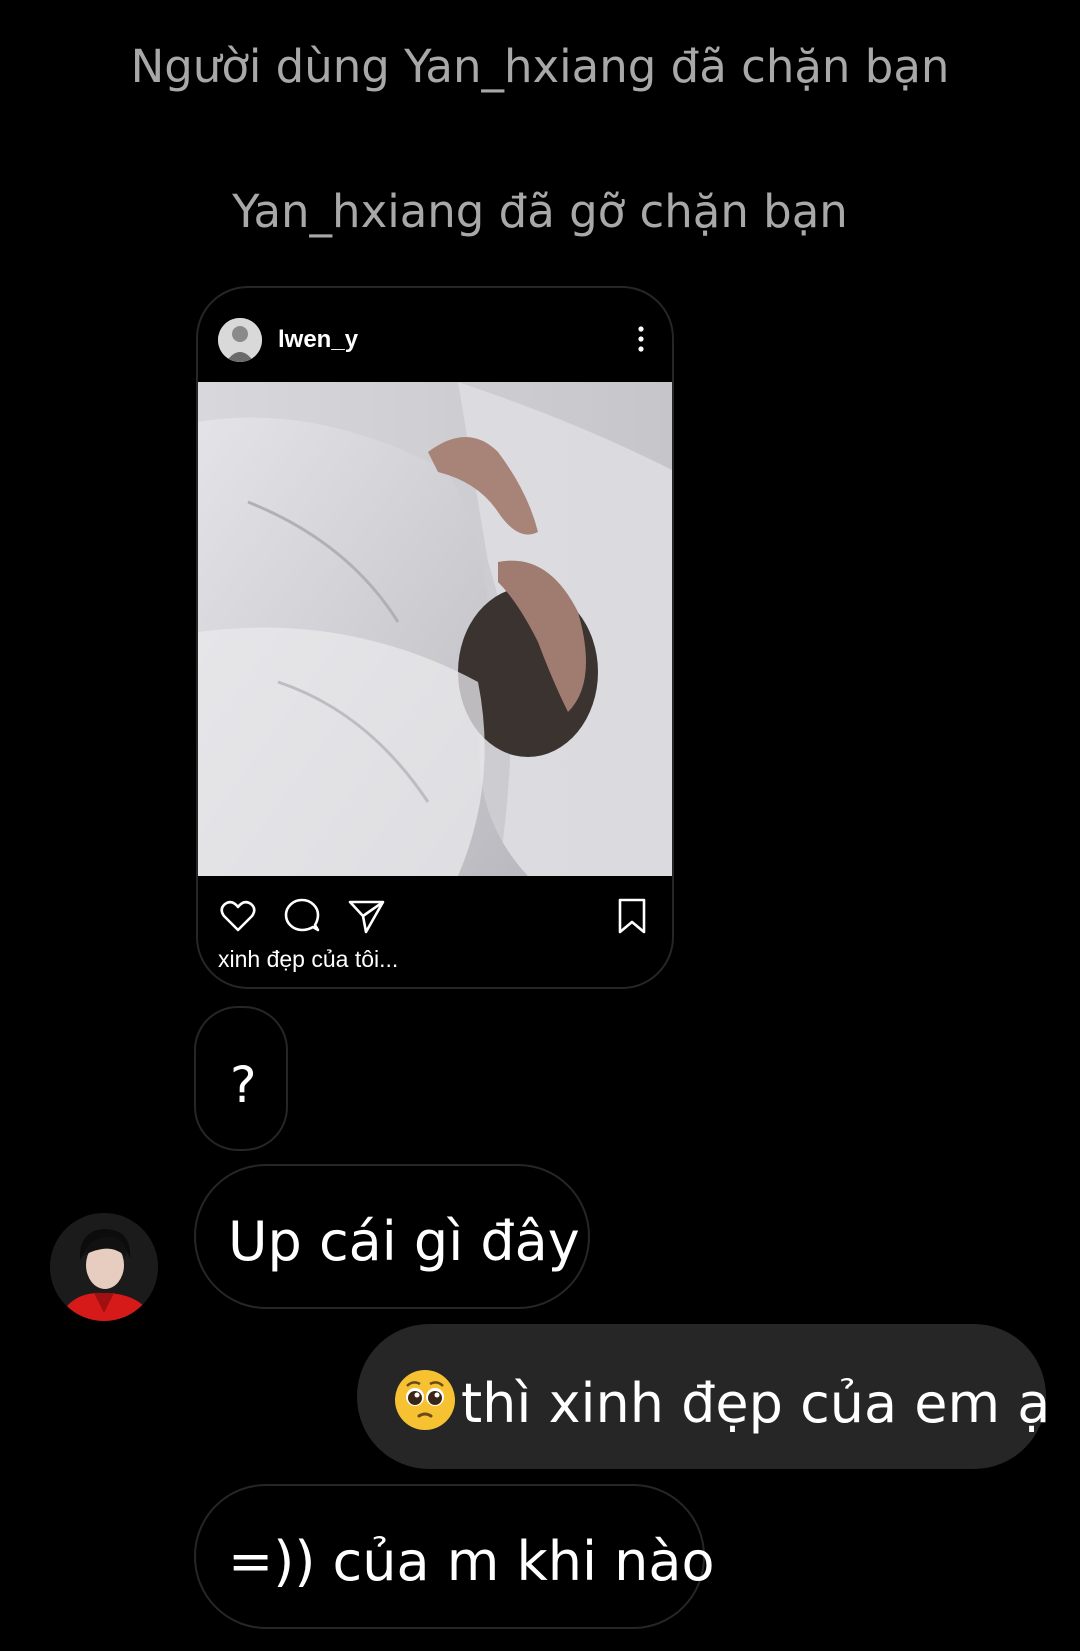 The image size is (1080, 1651). I want to click on message-bubble-outgoing: thì xinh đẹp của em ạ, so click(703, 1396).